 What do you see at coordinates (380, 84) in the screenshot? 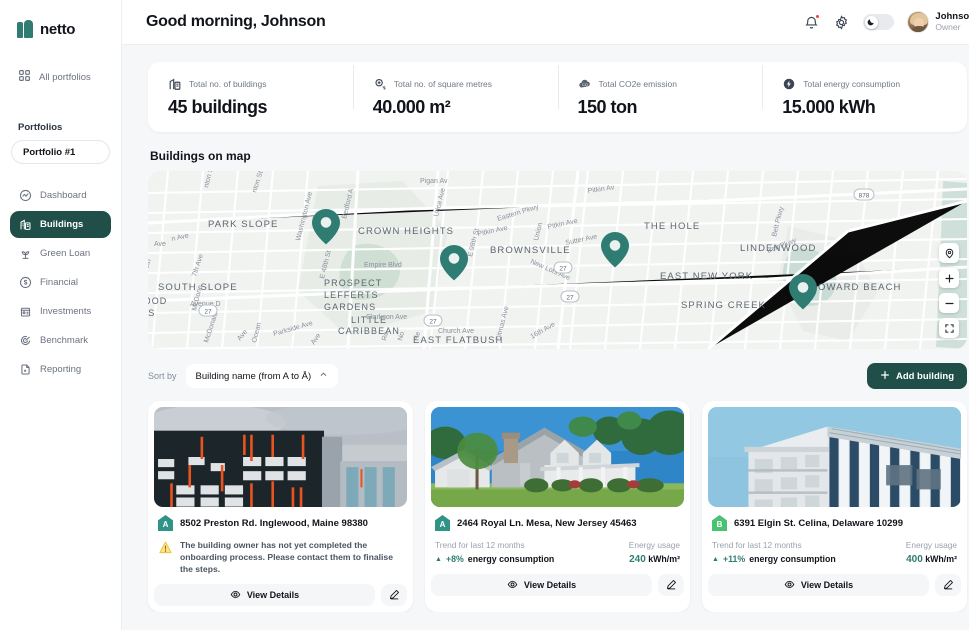
I see `area-stat-icon` at bounding box center [380, 84].